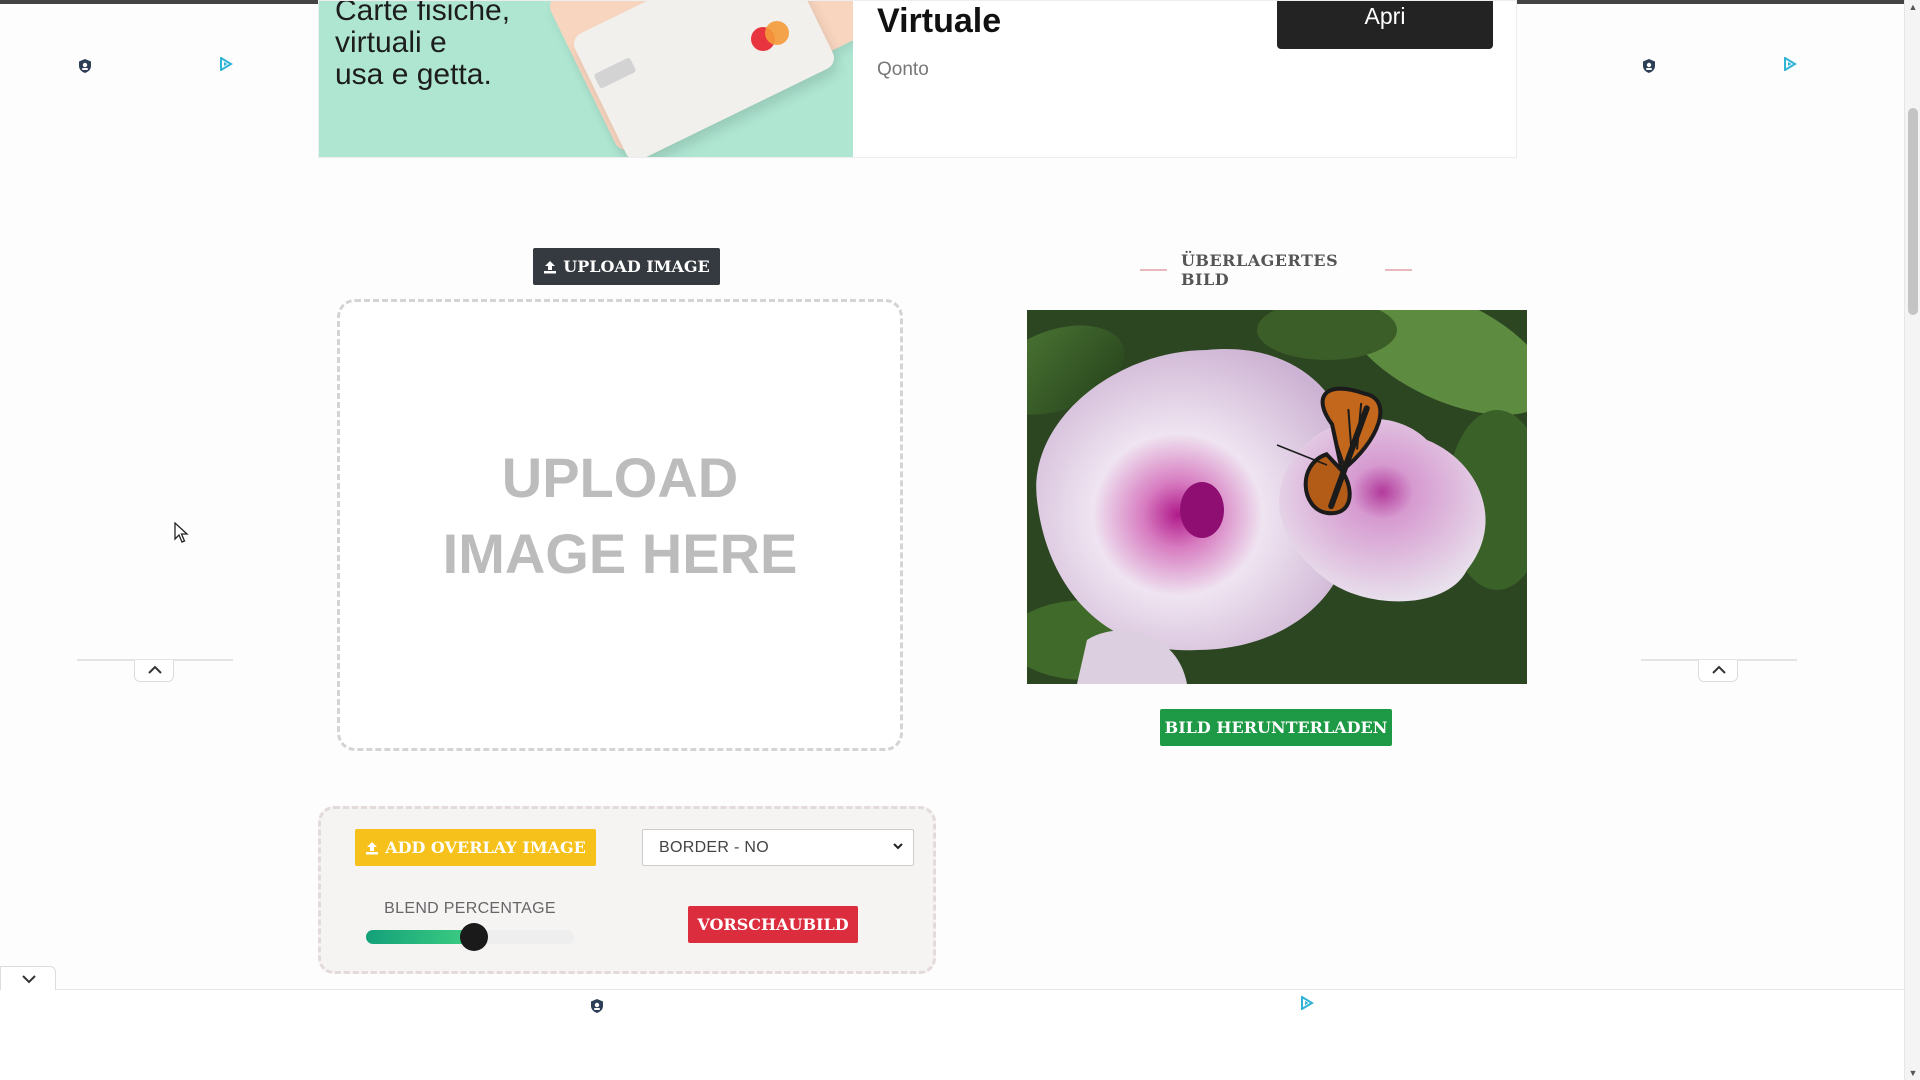 The height and width of the screenshot is (1080, 1920). I want to click on page-scrollbar: ▲ ▼, so click(1912, 540).